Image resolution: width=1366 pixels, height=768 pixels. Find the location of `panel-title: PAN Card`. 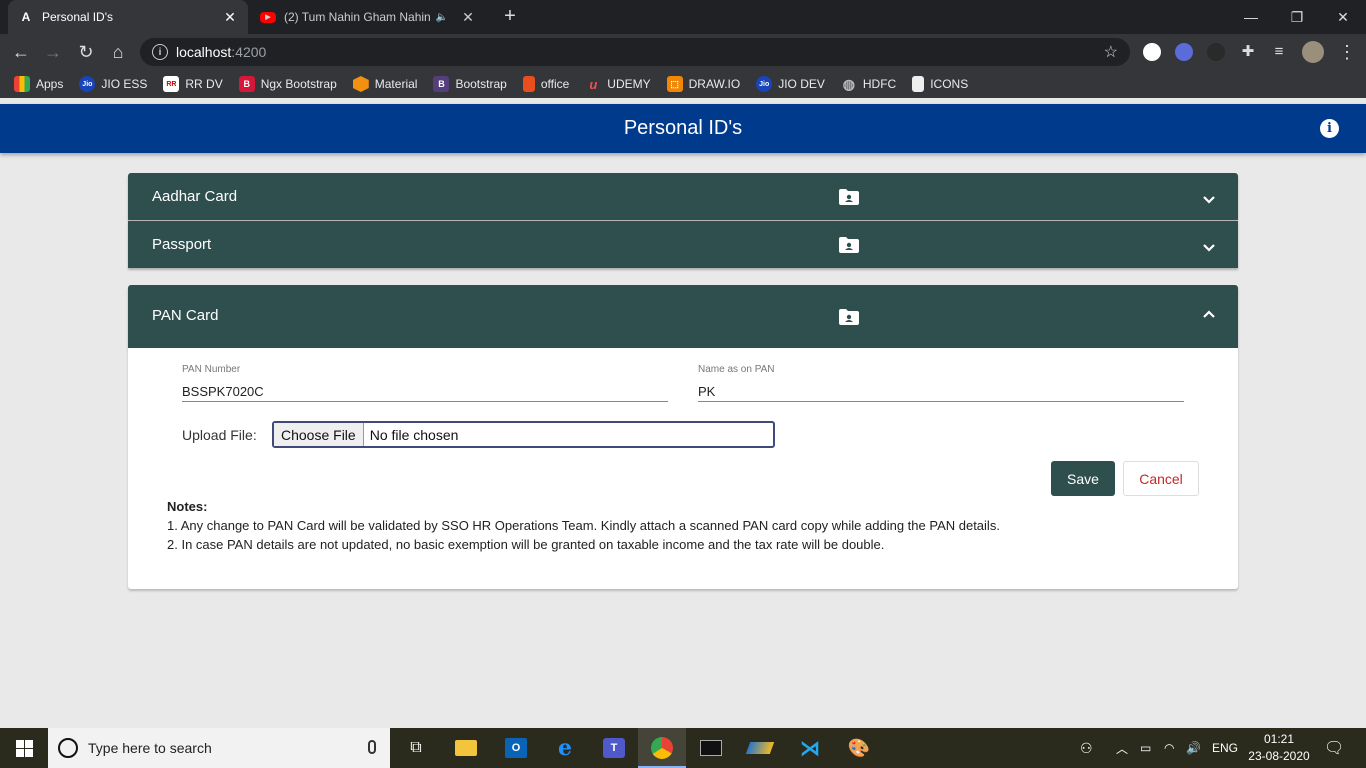

panel-title: PAN Card is located at coordinates (185, 315).